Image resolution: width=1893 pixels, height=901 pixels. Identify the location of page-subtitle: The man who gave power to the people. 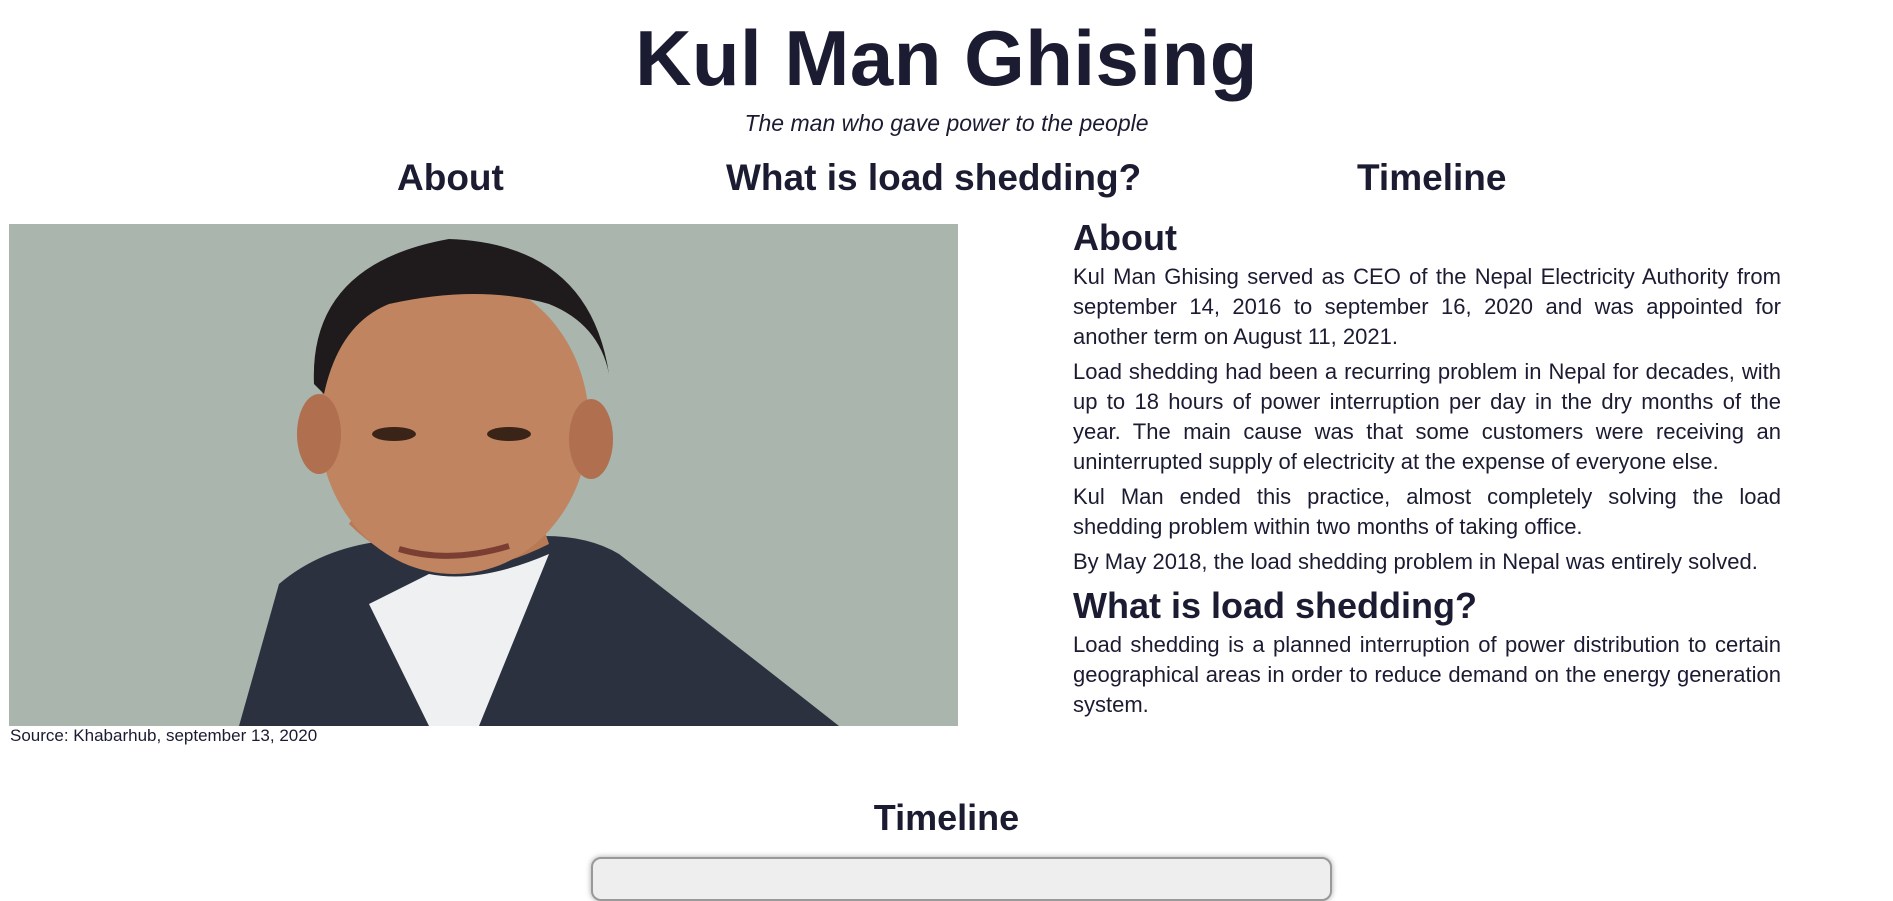
(946, 123).